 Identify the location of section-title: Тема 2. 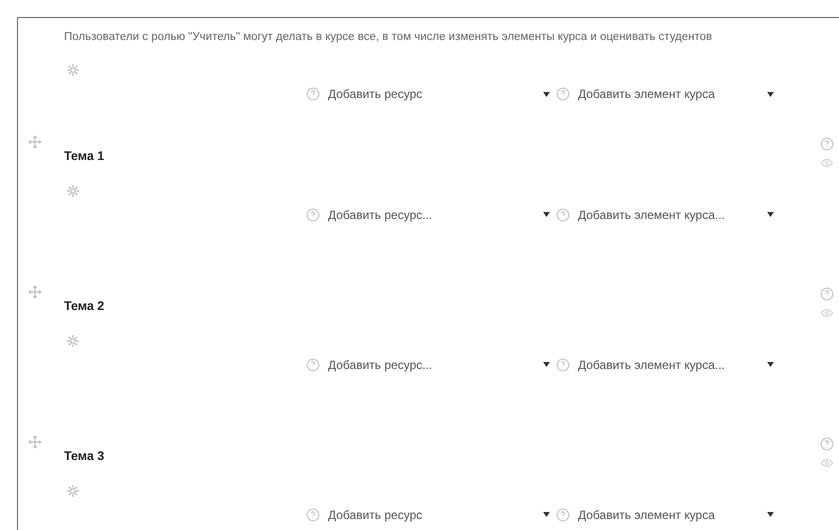
(85, 306).